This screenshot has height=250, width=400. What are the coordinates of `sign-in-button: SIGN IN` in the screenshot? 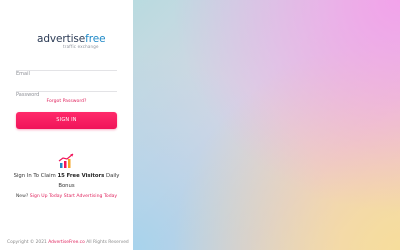 It's located at (66, 120).